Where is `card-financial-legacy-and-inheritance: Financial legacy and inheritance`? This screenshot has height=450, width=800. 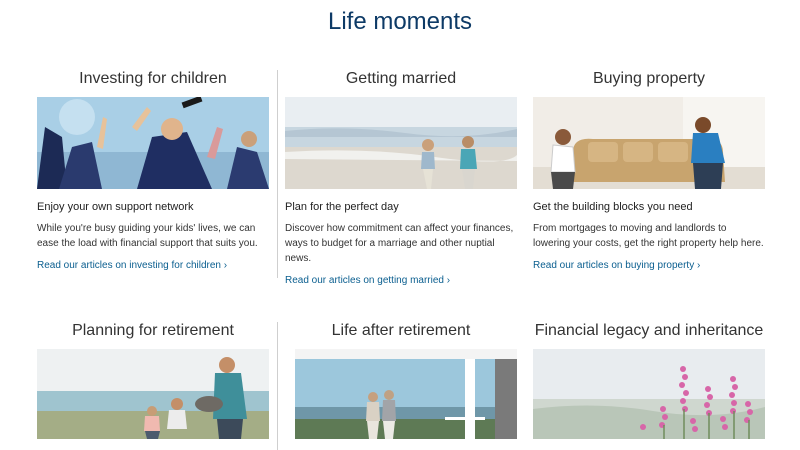 card-financial-legacy-and-inheritance: Financial legacy and inheritance is located at coordinates (649, 380).